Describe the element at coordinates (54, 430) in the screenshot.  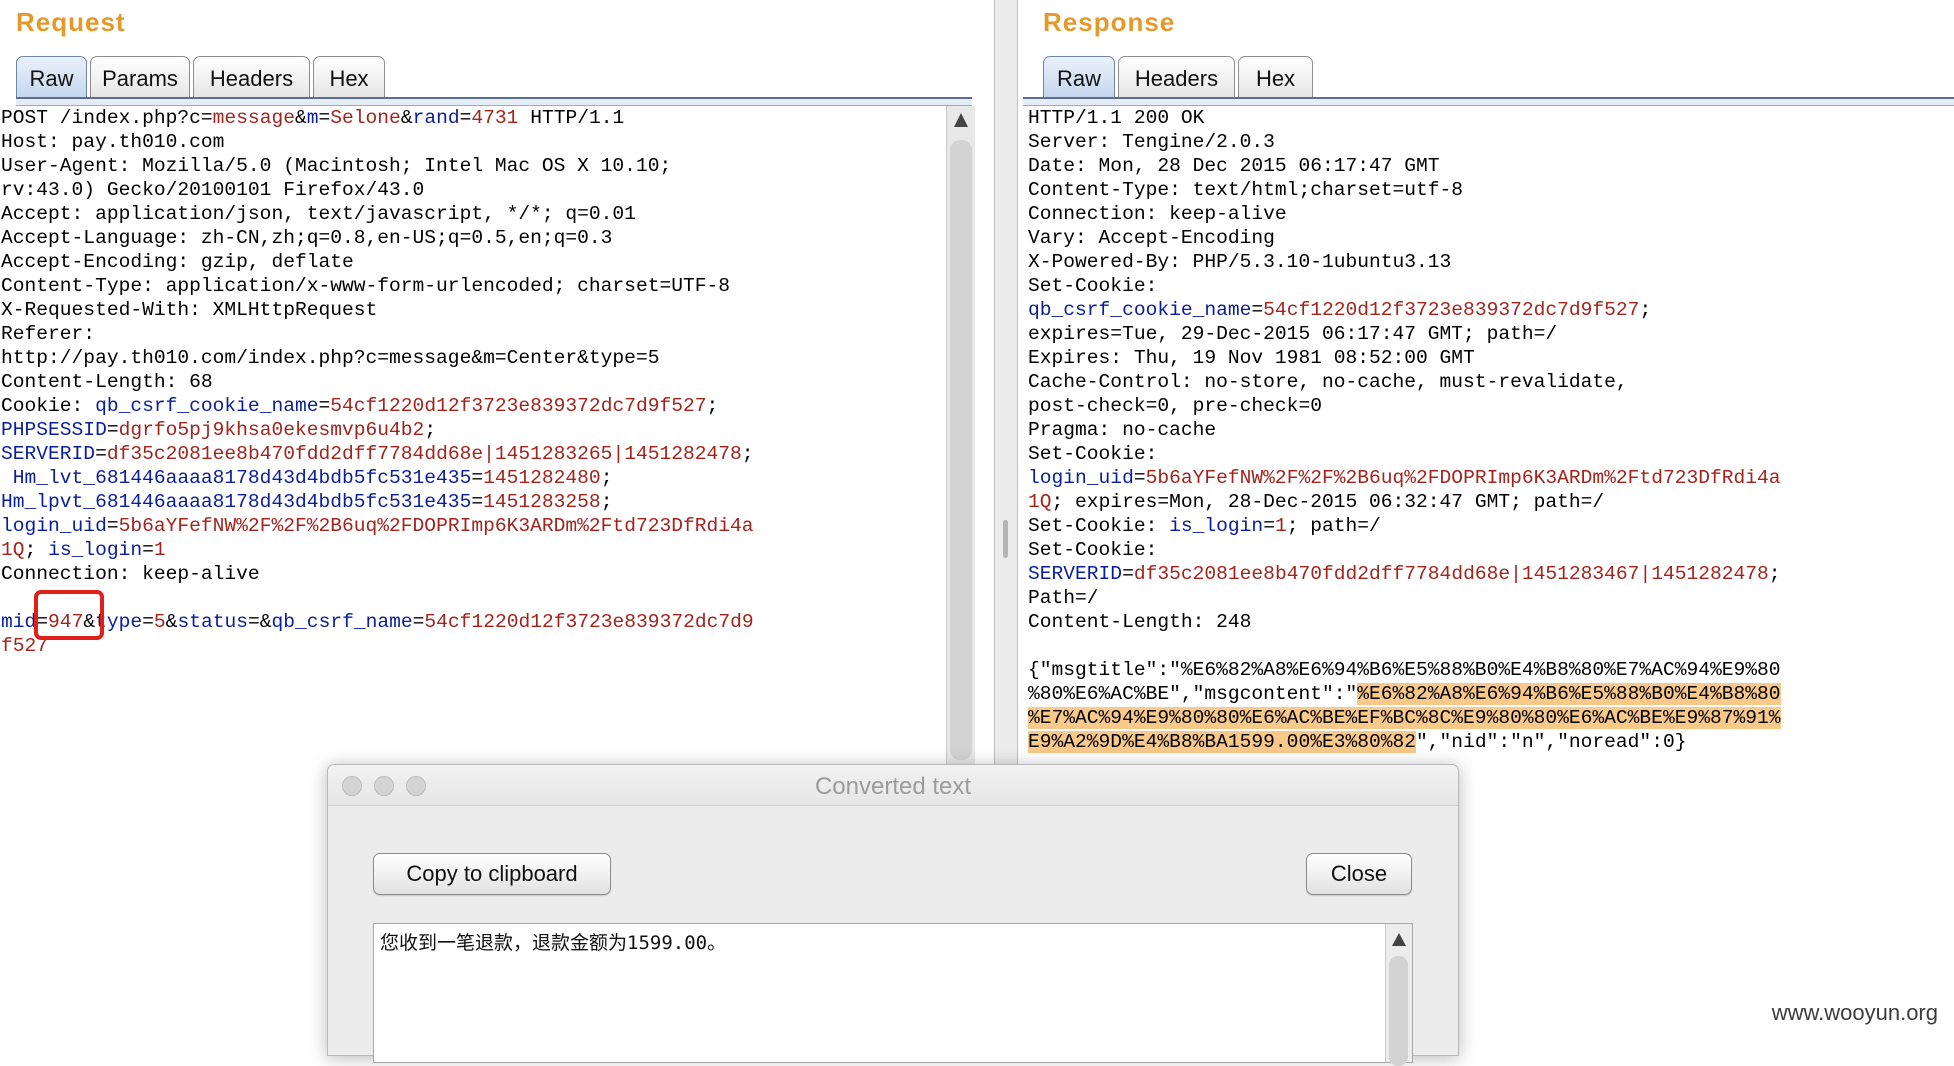
I see `param-name: PHPSESSID` at that location.